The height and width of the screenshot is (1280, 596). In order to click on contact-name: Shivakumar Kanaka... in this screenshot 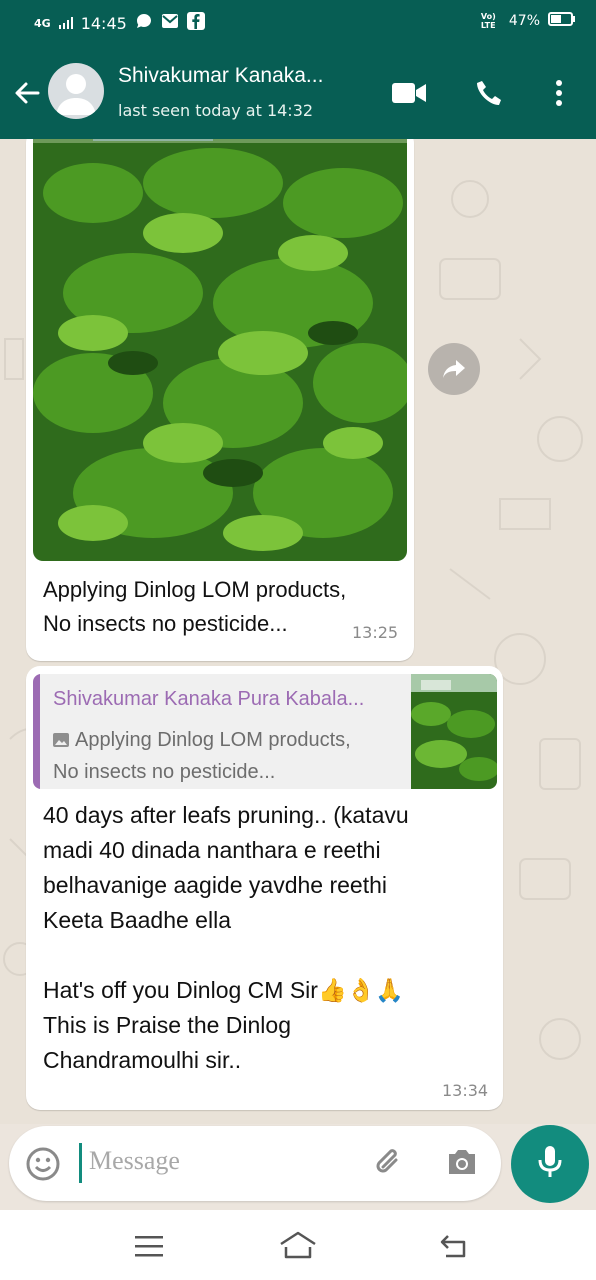, I will do `click(220, 76)`.